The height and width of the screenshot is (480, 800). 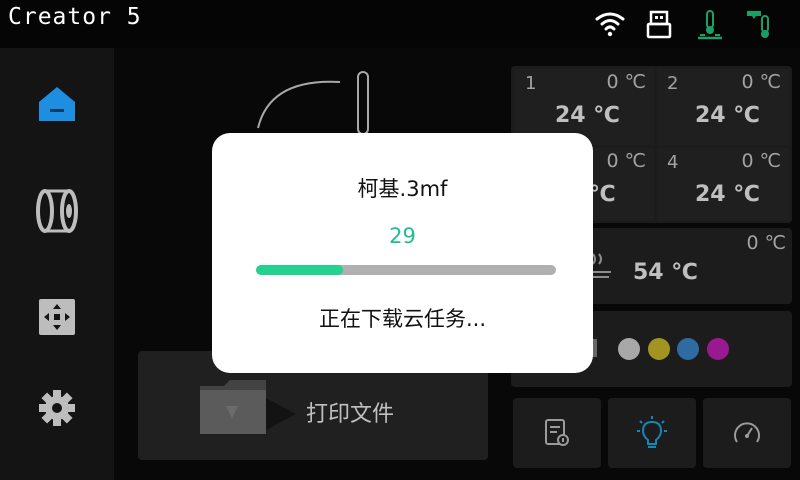 What do you see at coordinates (531, 83) in the screenshot?
I see `slot-number: 1` at bounding box center [531, 83].